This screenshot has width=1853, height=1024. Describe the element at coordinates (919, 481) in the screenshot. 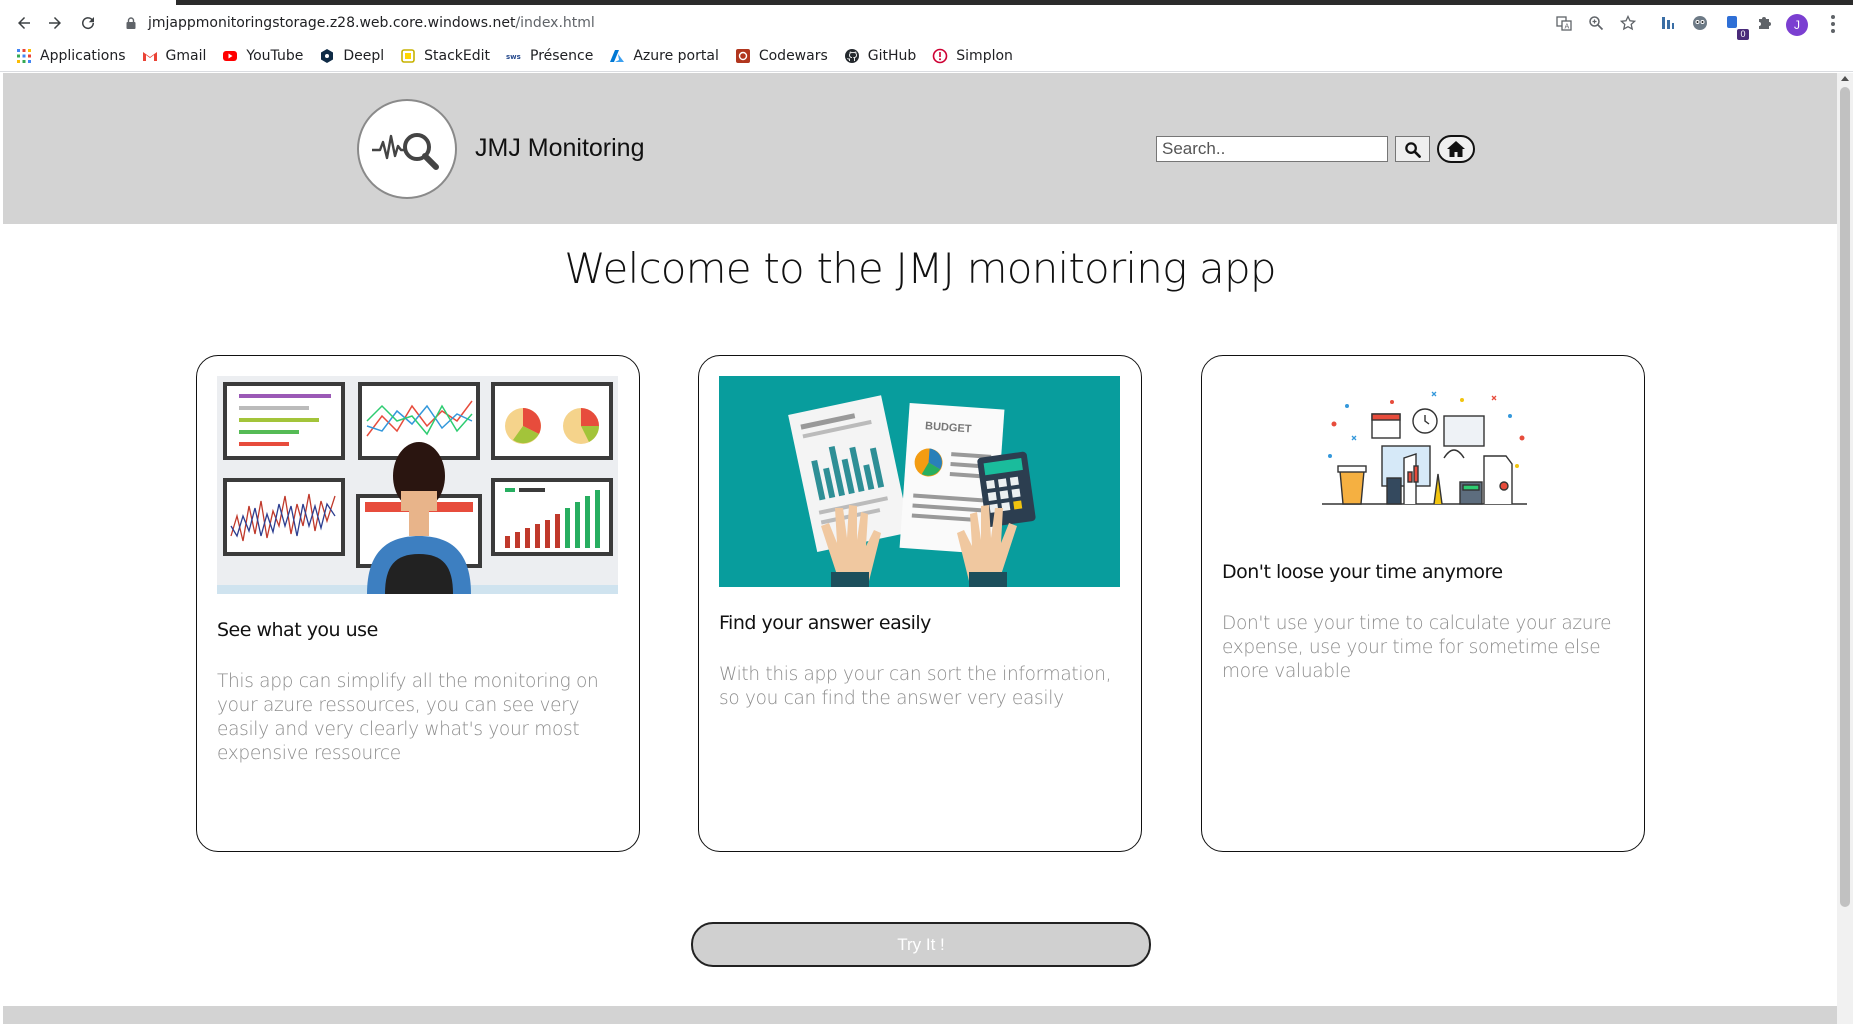

I see `budget-documents-illustration: BUDGET` at that location.